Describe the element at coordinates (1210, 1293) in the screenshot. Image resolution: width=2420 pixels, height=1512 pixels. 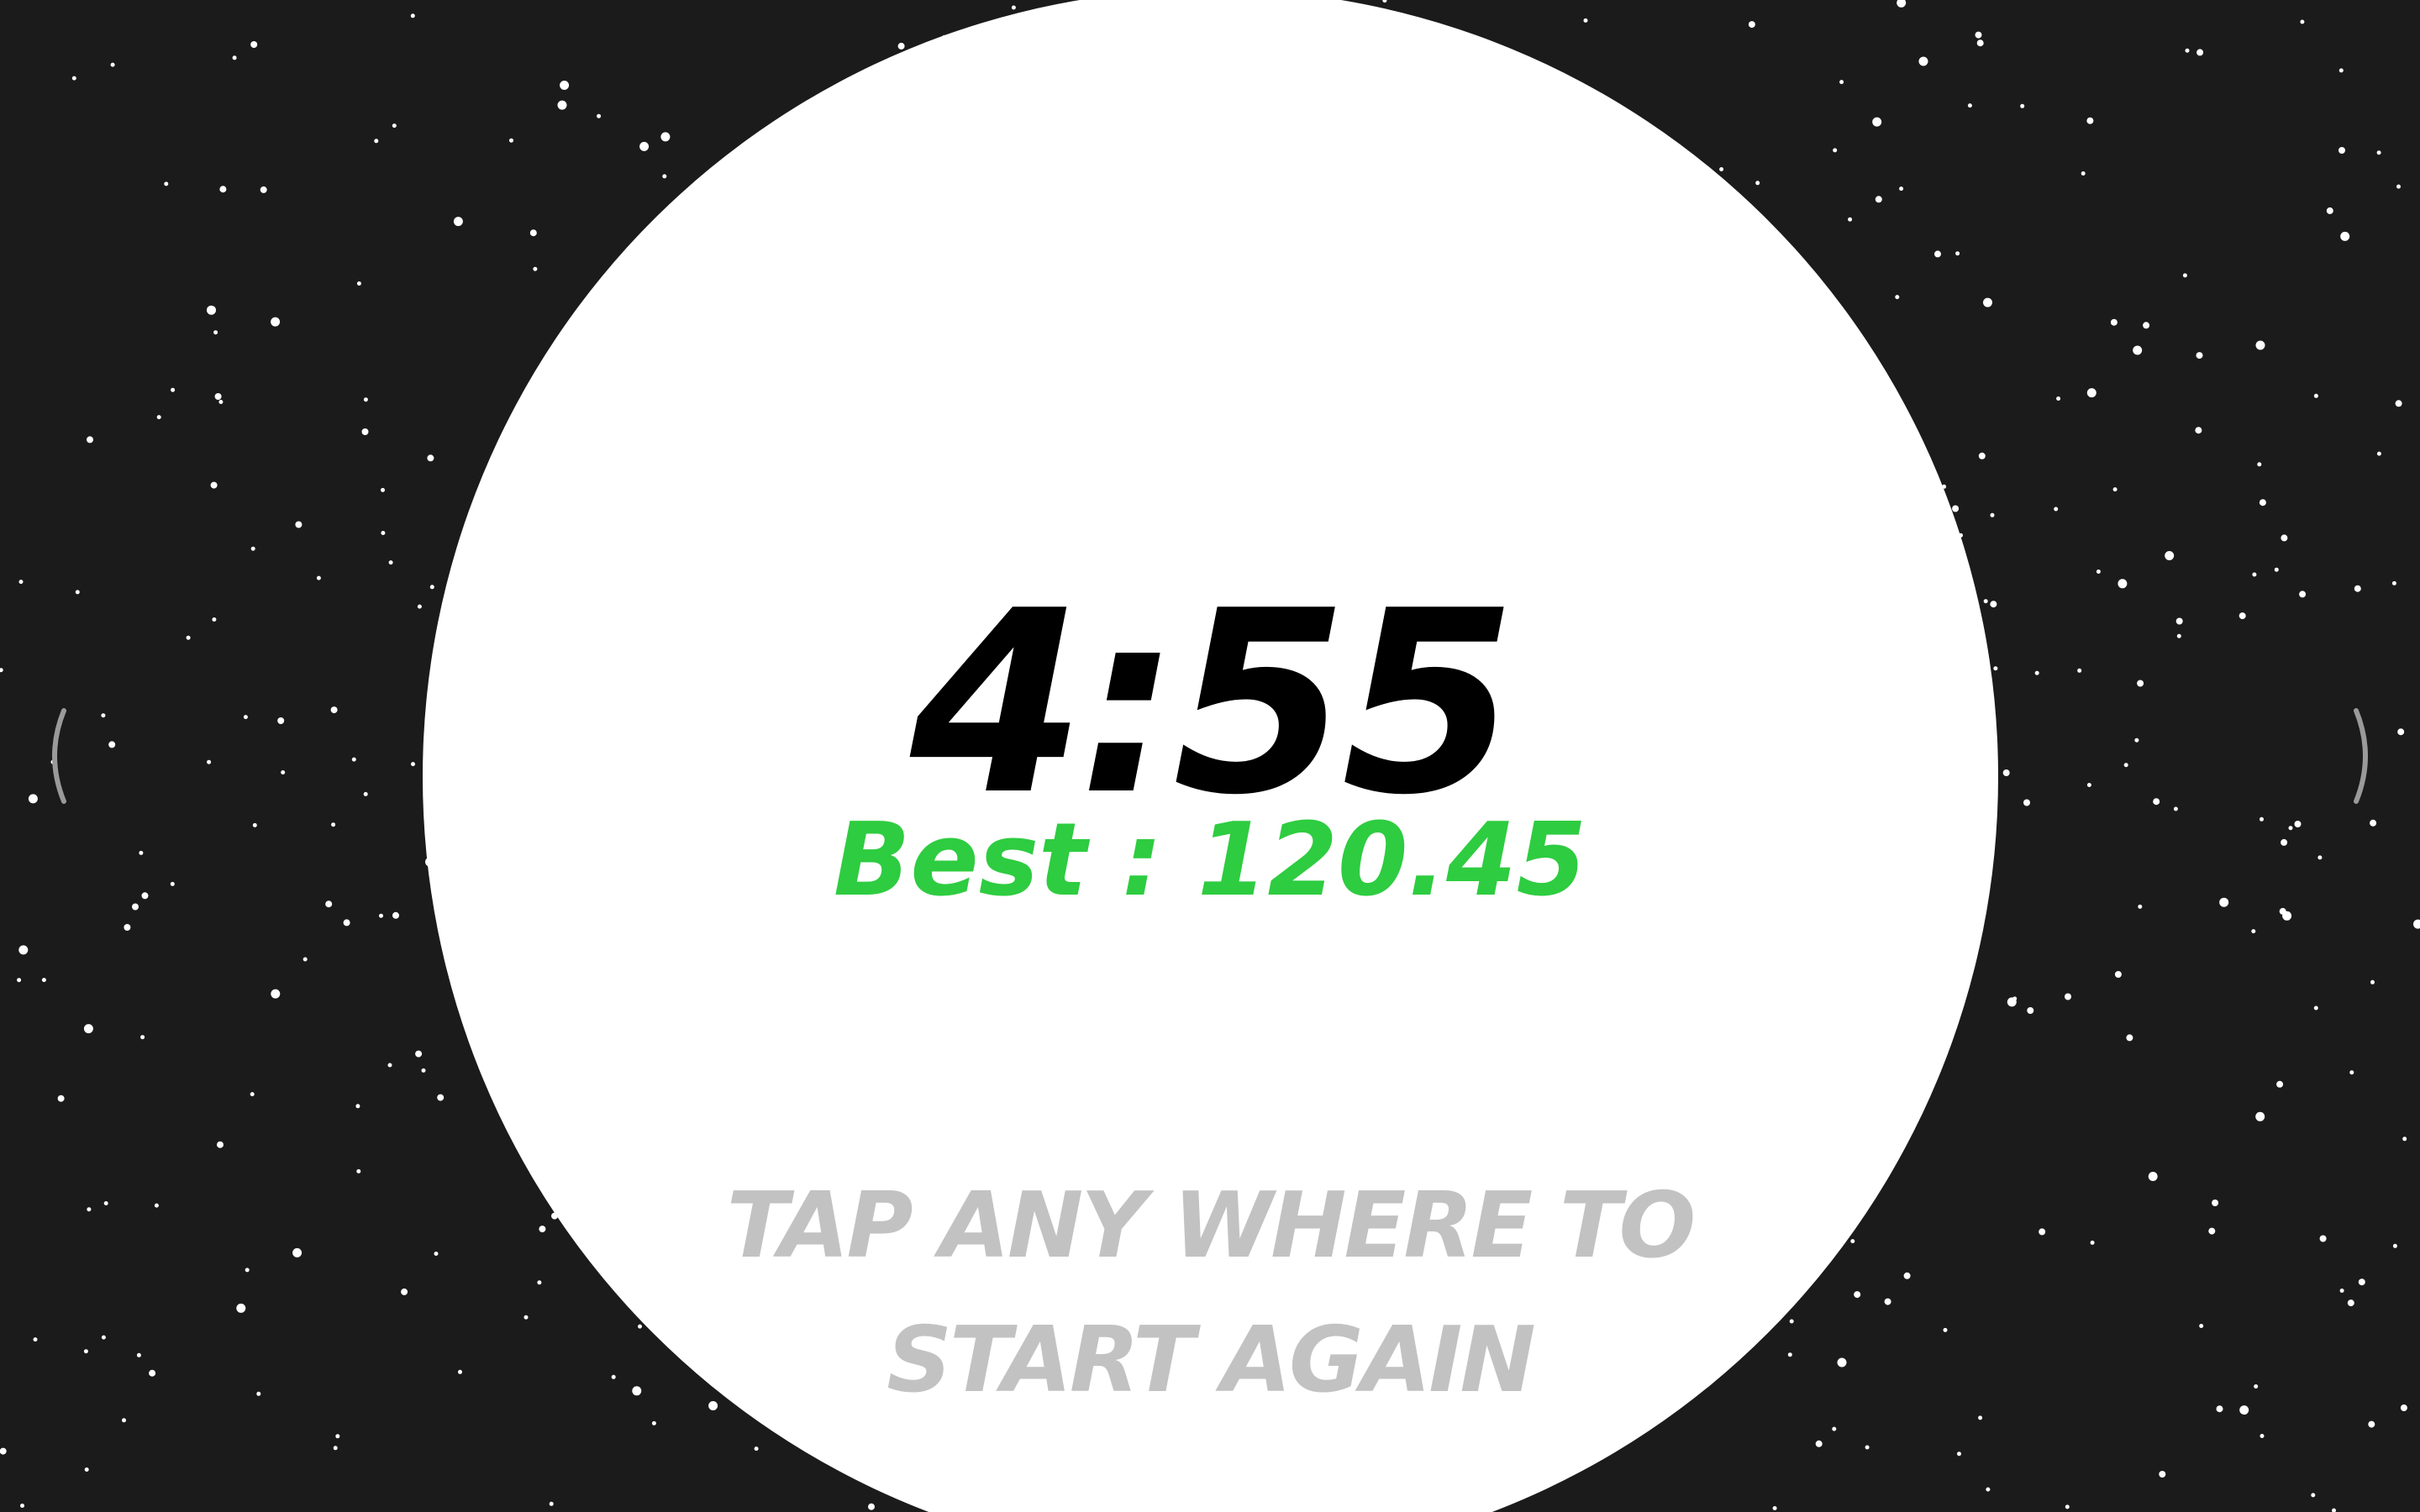
I see `restart-prompt: TAP ANY WHERE TO START AGAIN` at that location.